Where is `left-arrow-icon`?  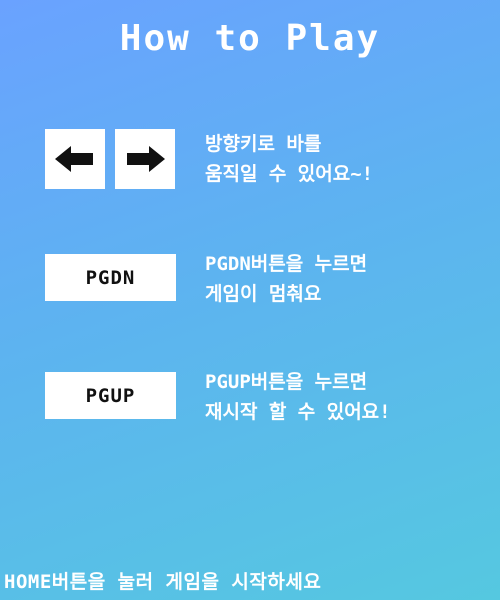
left-arrow-icon is located at coordinates (74, 159).